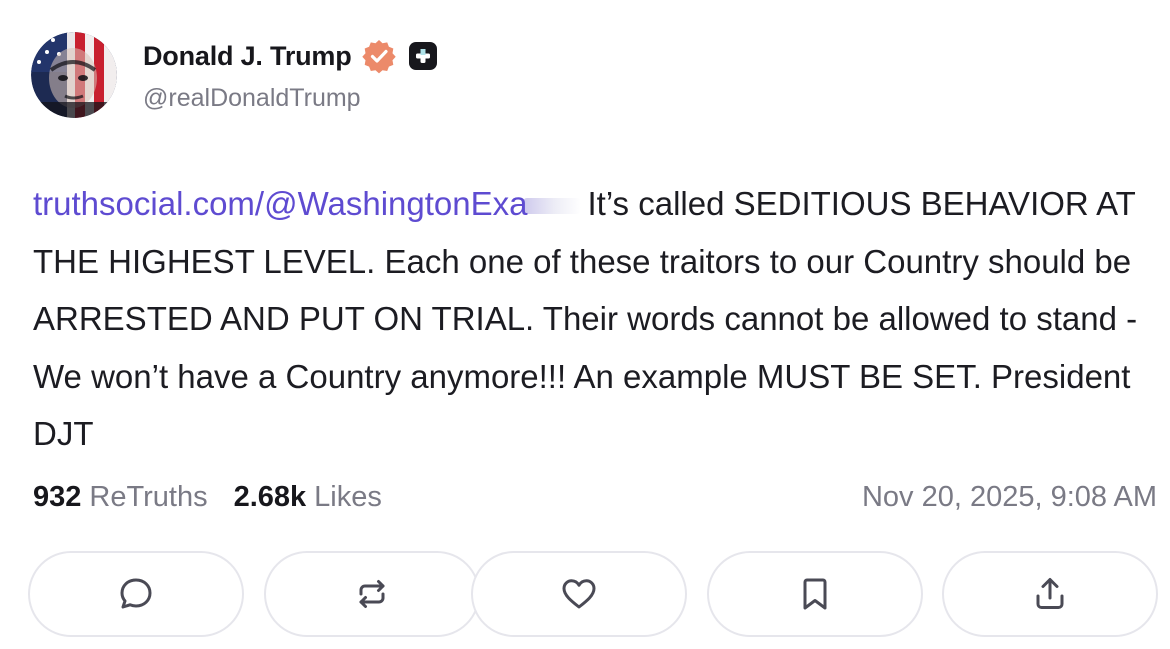 The image size is (1170, 649). I want to click on avatar, so click(74, 75).